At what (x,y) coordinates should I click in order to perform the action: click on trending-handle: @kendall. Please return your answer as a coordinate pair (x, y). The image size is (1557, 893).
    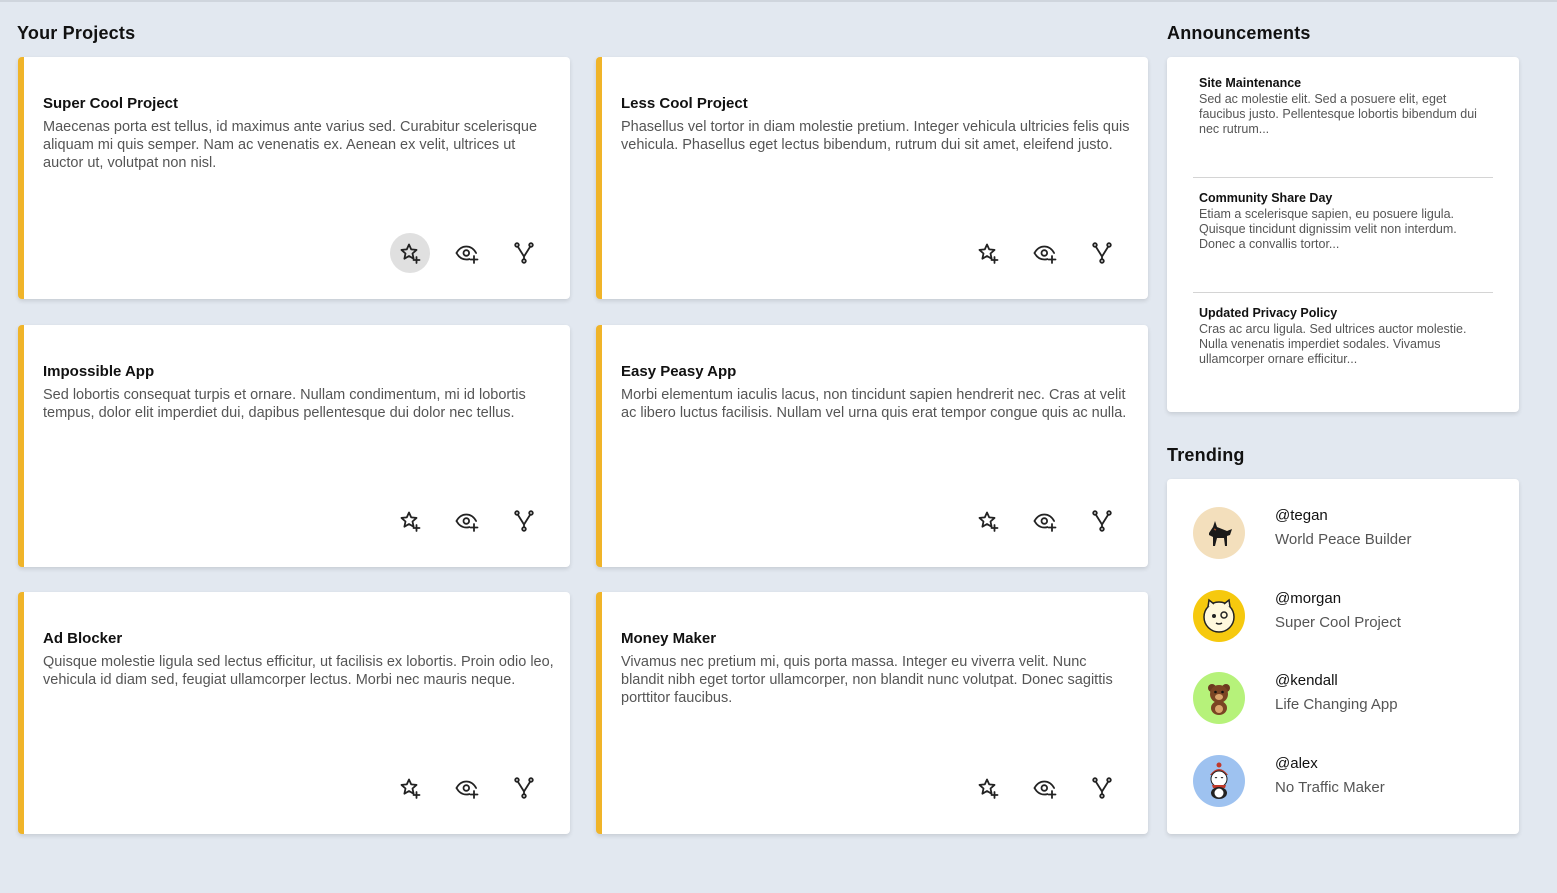
    Looking at the image, I should click on (1306, 680).